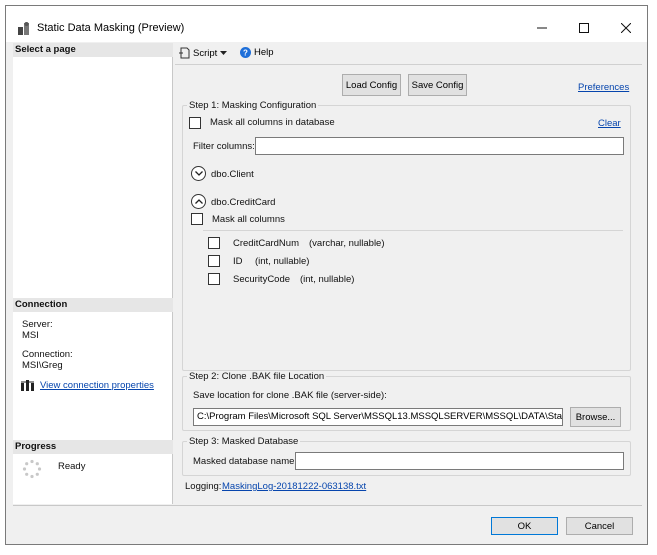 The image size is (657, 555). I want to click on column-type-id: (int, nullable), so click(282, 261).